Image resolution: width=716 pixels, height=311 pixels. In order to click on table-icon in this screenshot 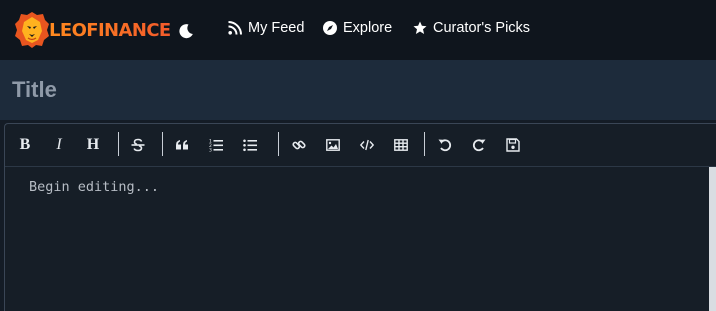, I will do `click(401, 145)`.